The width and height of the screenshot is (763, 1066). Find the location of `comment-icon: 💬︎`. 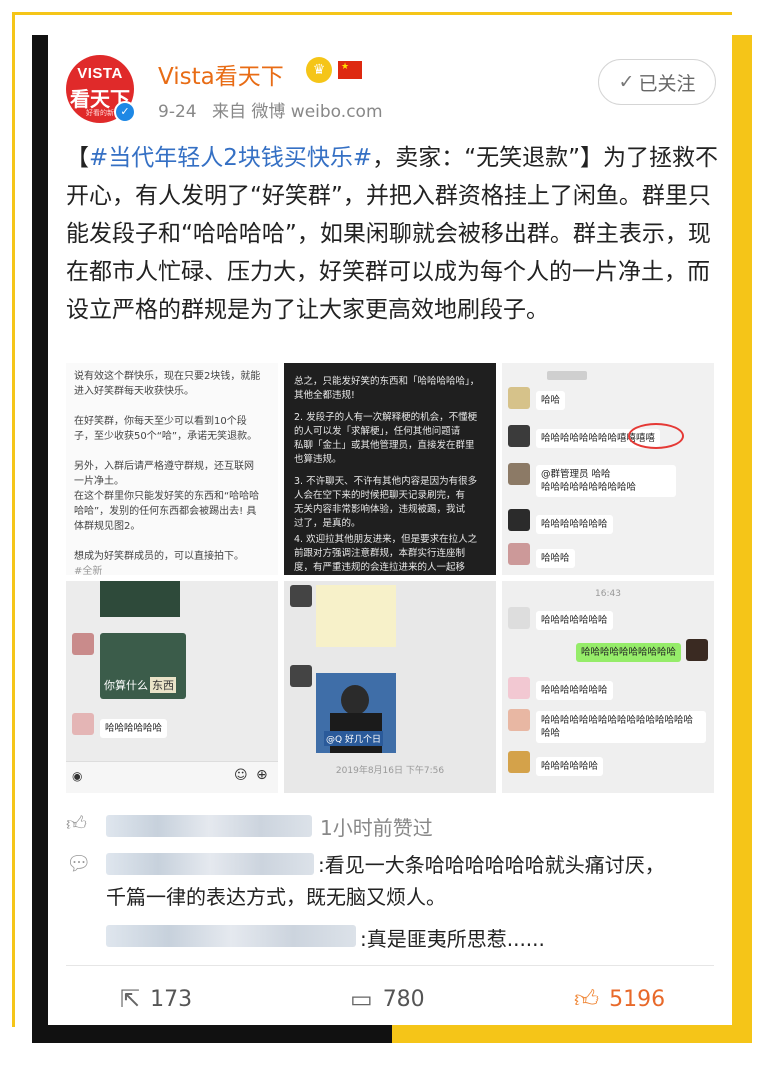

comment-icon: 💬︎ is located at coordinates (79, 863).